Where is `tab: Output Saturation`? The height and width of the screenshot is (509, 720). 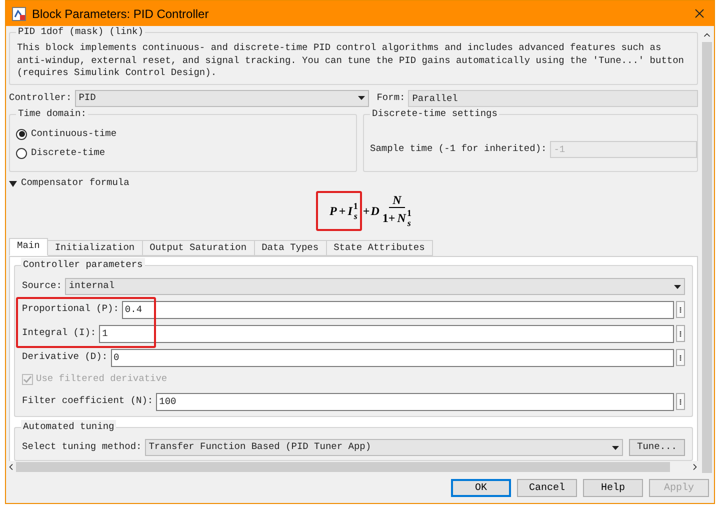
tab: Output Saturation is located at coordinates (198, 248).